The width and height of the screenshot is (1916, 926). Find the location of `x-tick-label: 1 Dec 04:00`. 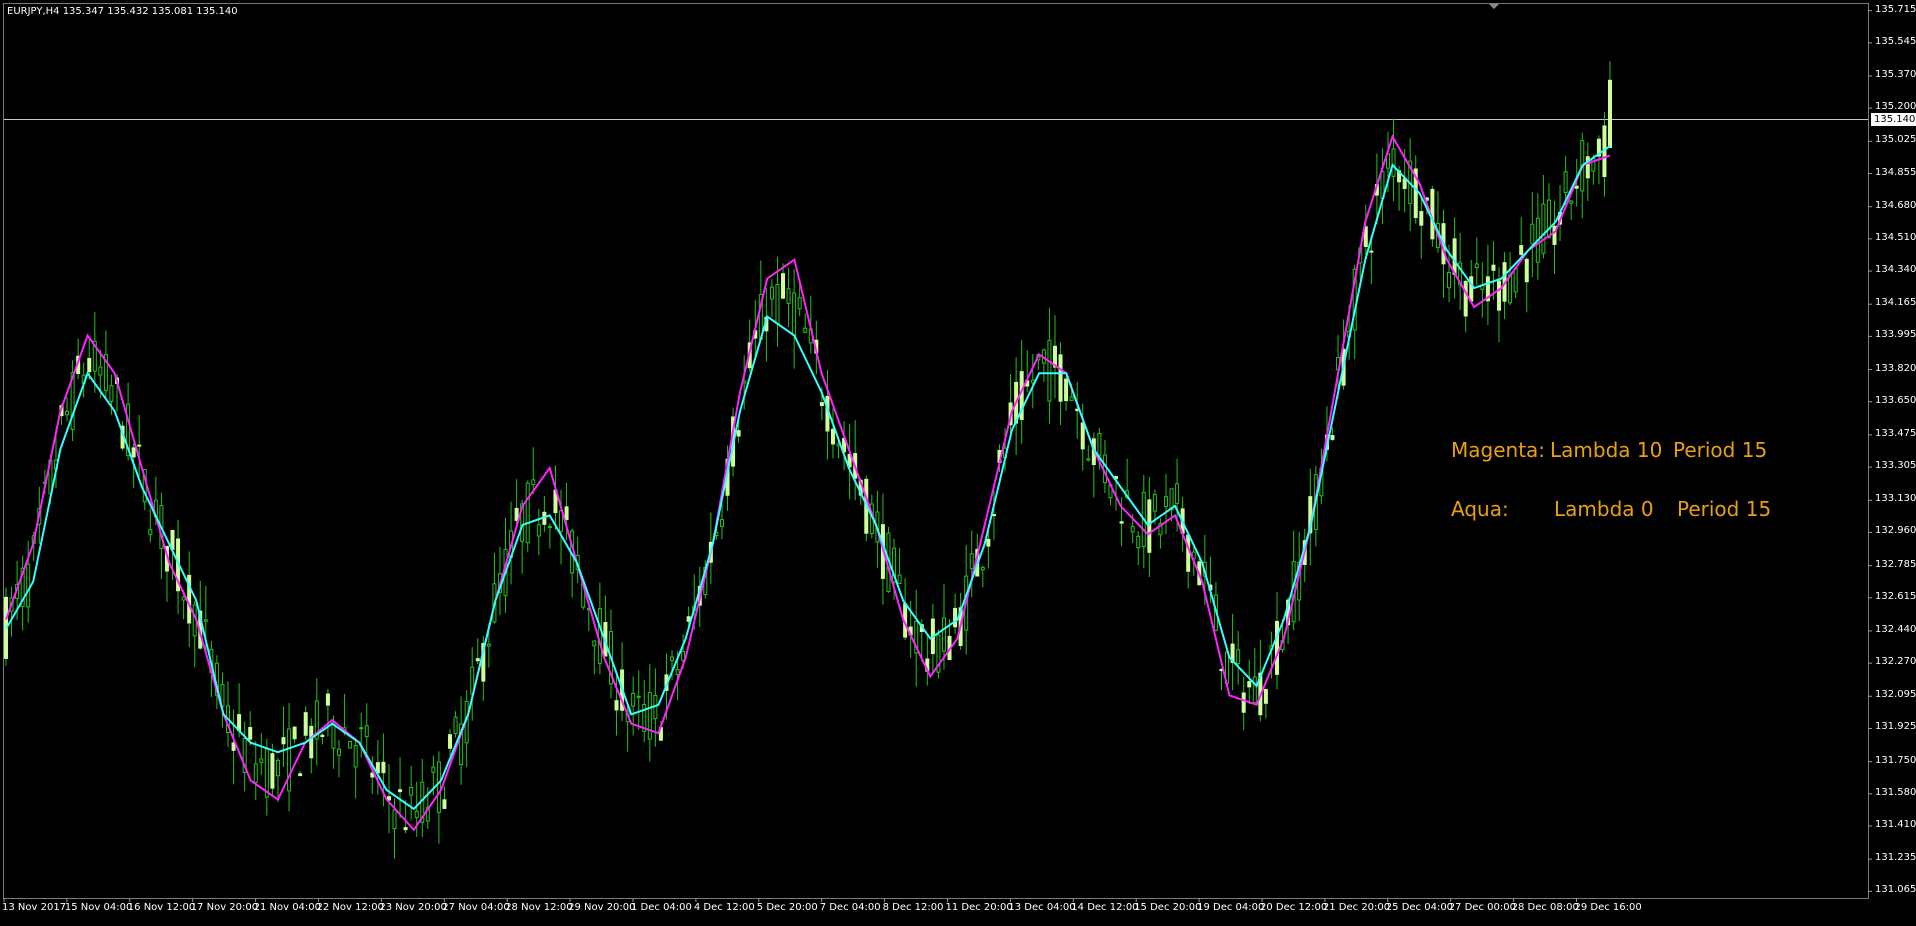

x-tick-label: 1 Dec 04:00 is located at coordinates (661, 907).